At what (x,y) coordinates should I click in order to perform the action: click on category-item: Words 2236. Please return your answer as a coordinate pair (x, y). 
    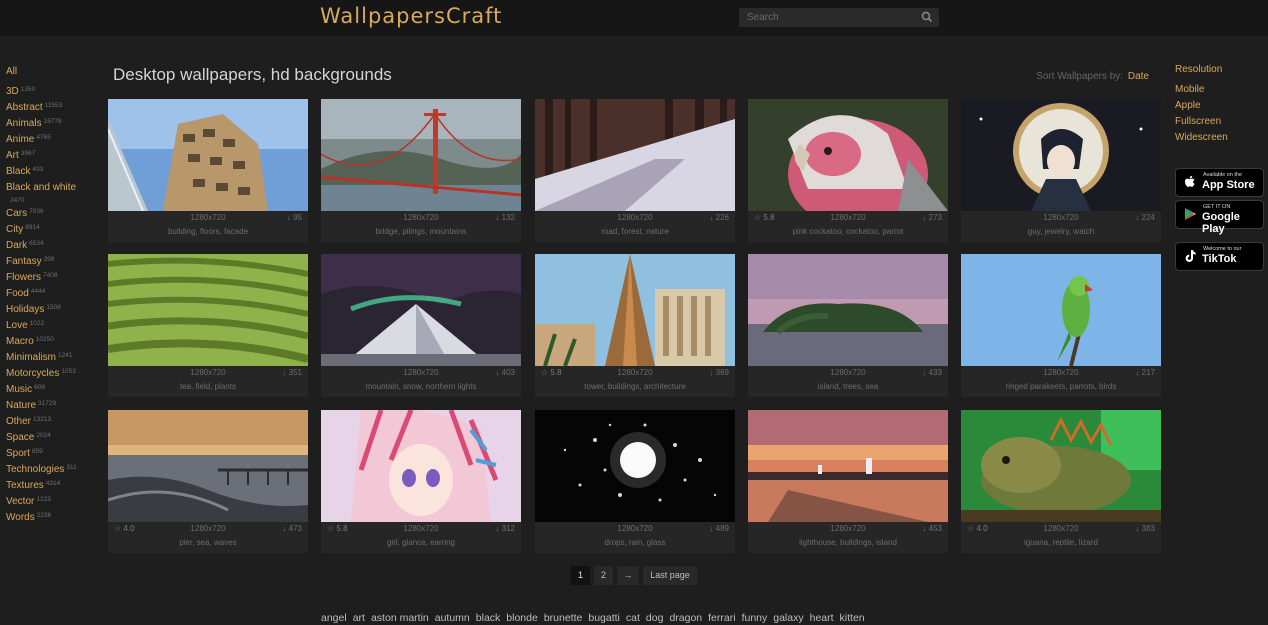
    Looking at the image, I should click on (54, 518).